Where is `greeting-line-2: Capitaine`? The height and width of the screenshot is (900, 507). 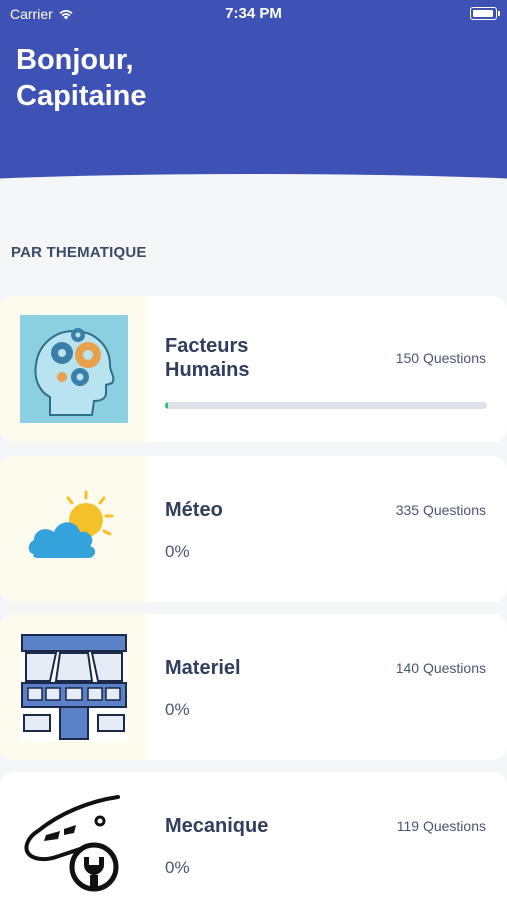 greeting-line-2: Capitaine is located at coordinates (81, 96).